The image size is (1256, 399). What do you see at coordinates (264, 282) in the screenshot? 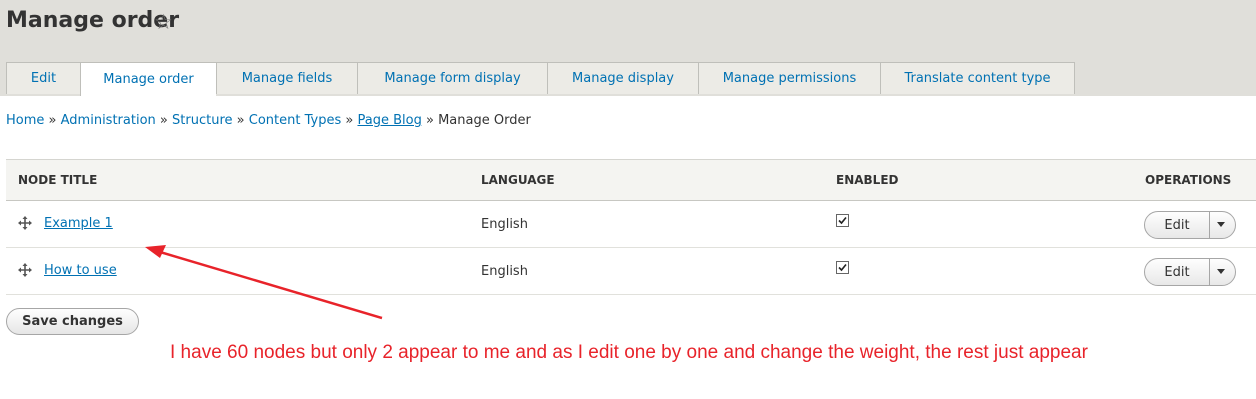
I see `annotation-arrow-icon` at bounding box center [264, 282].